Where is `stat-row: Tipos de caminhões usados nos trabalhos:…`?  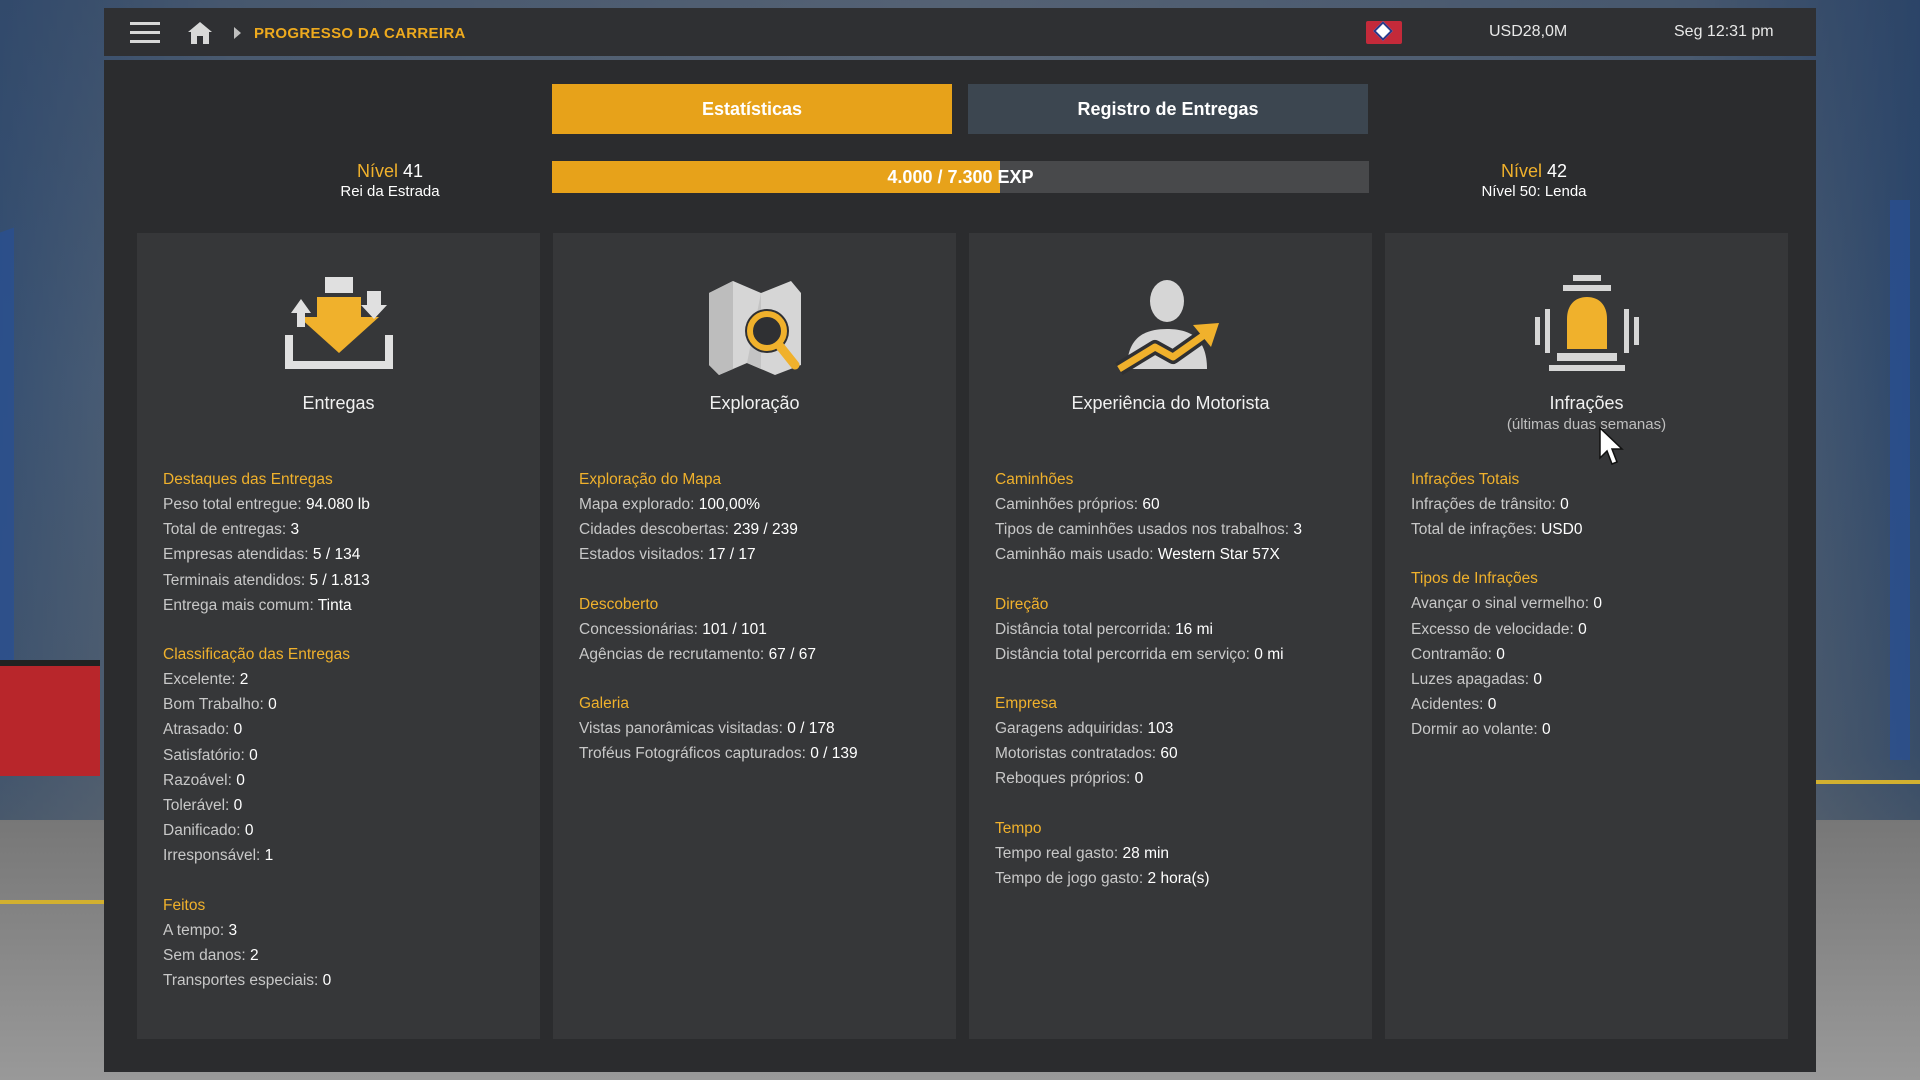
stat-row: Tipos de caminhões usados nos trabalhos:… is located at coordinates (1149, 530).